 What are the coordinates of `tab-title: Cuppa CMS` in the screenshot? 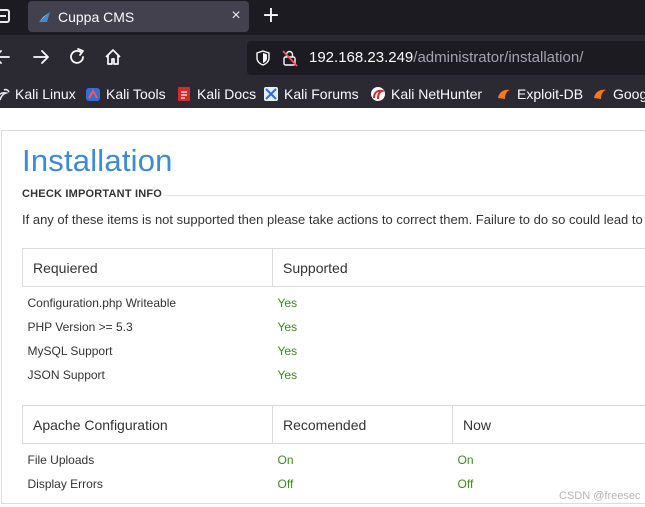 It's located at (96, 17).